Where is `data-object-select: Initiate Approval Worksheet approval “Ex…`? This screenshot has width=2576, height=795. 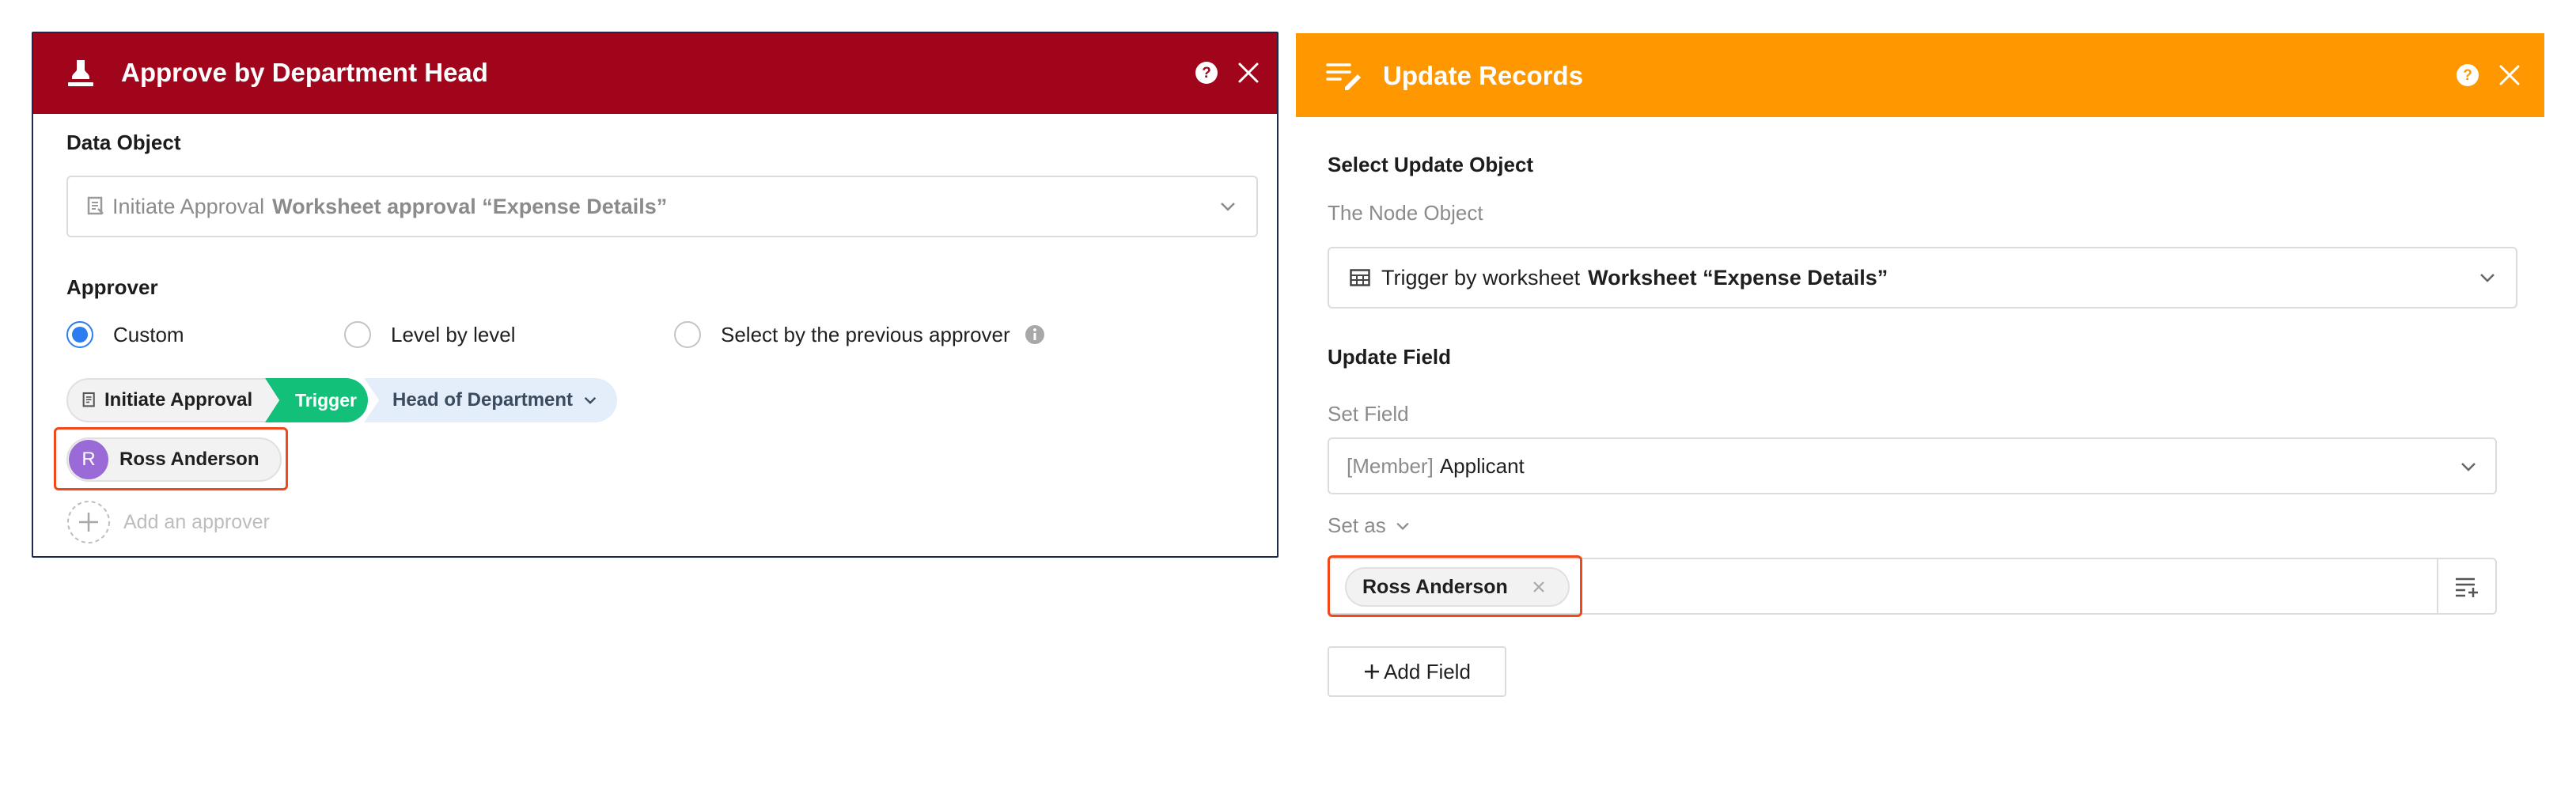 data-object-select: Initiate Approval Worksheet approval “Ex… is located at coordinates (662, 206).